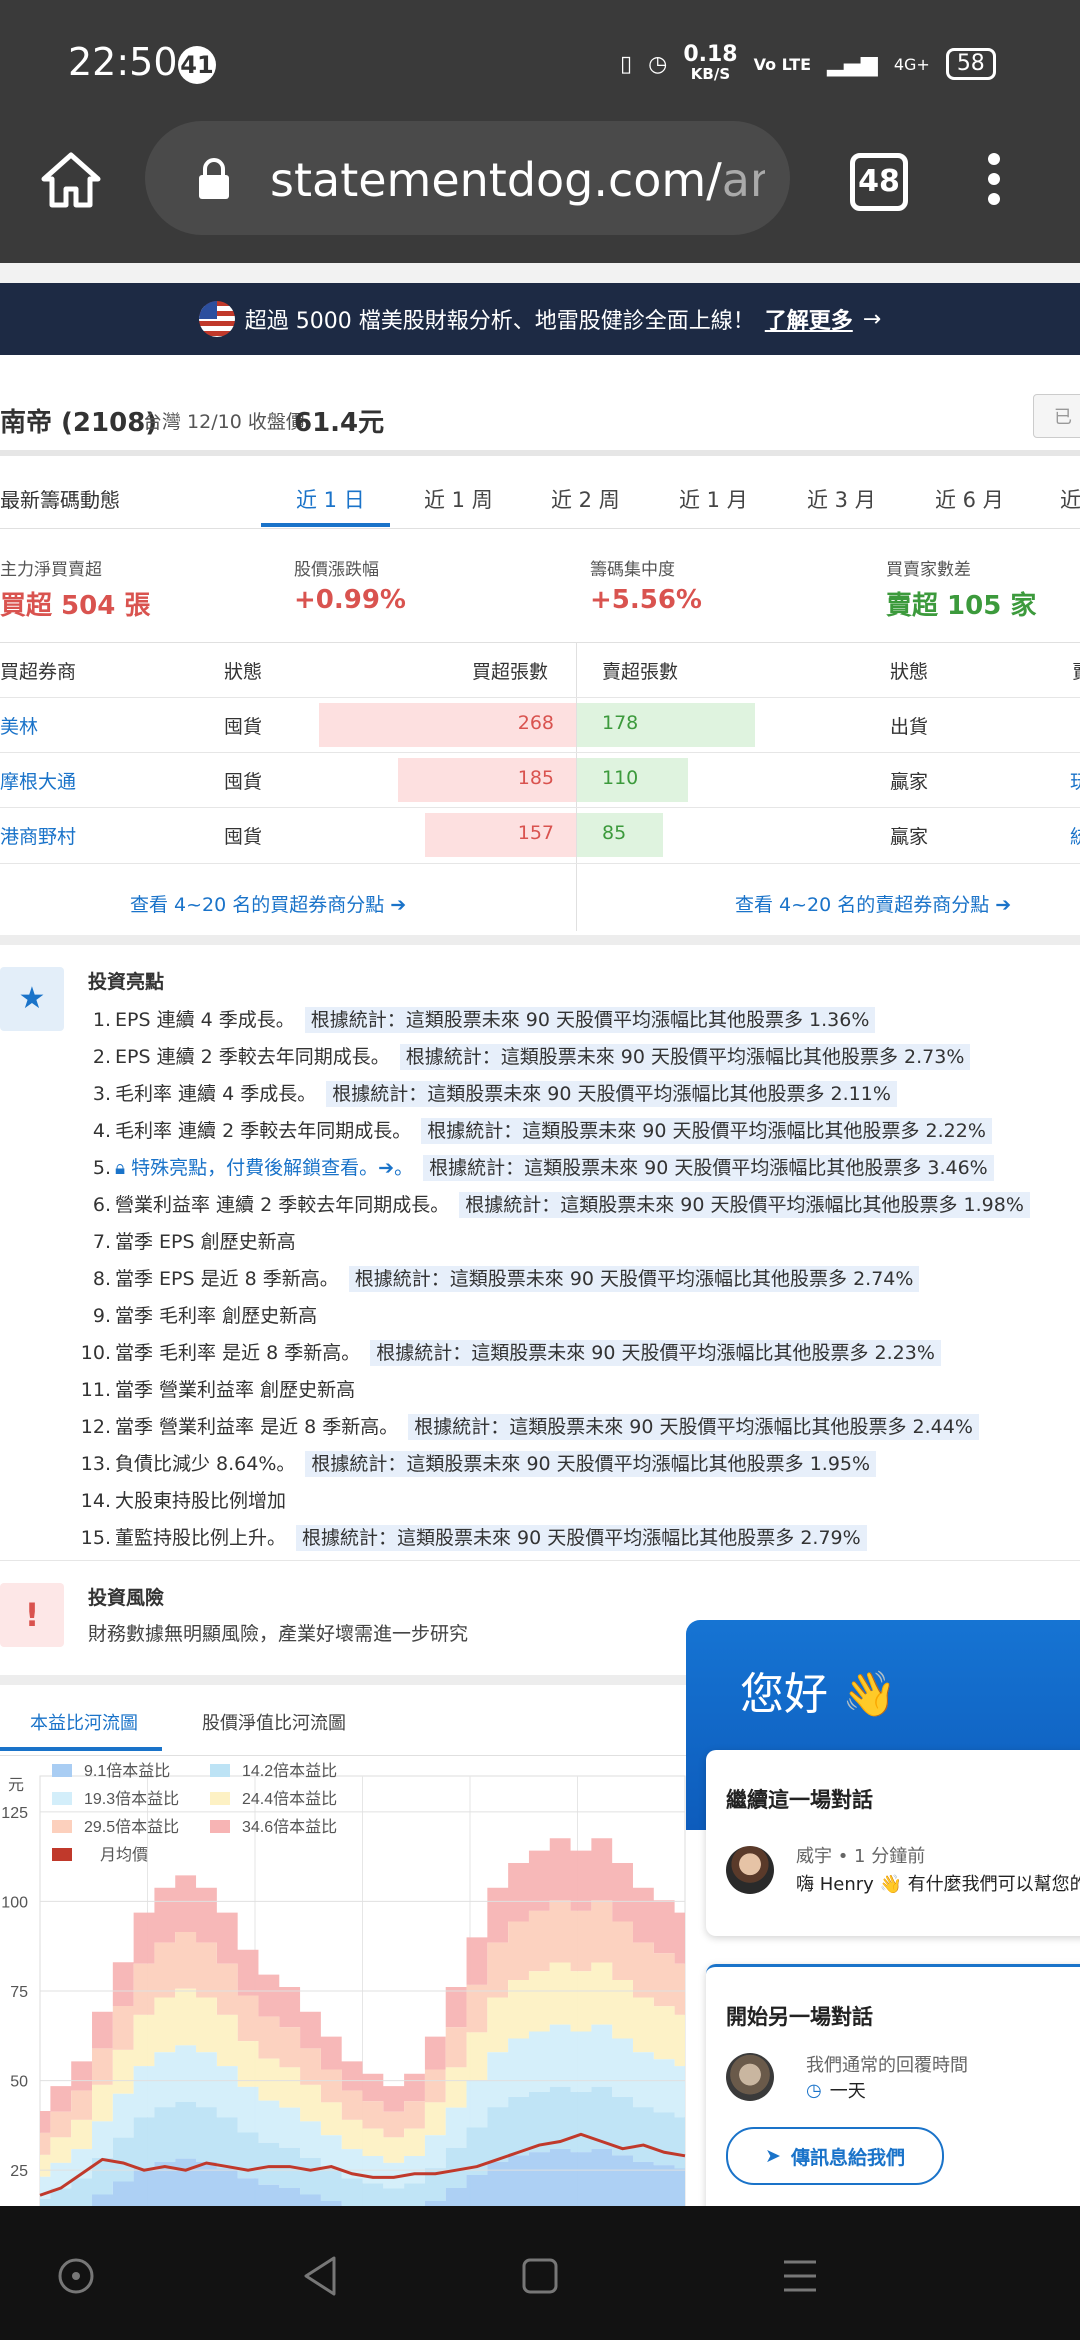 The width and height of the screenshot is (1080, 2340). I want to click on col-buy-broker: 買超券商, so click(38, 672).